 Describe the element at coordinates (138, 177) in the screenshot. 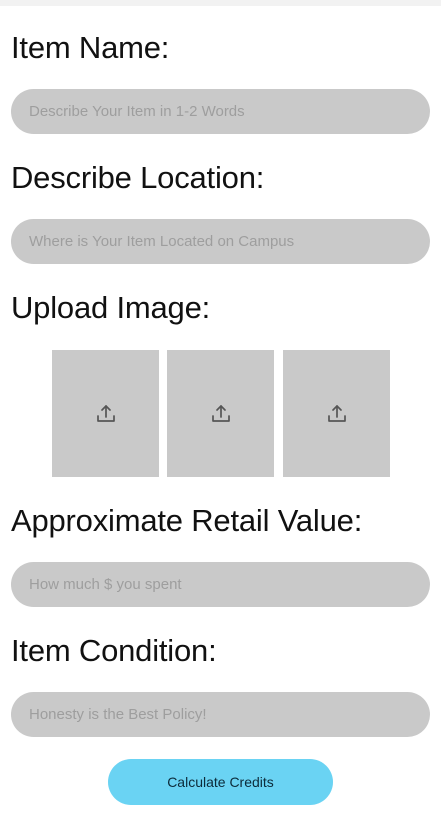

I see `location-label: Describe Location:` at that location.